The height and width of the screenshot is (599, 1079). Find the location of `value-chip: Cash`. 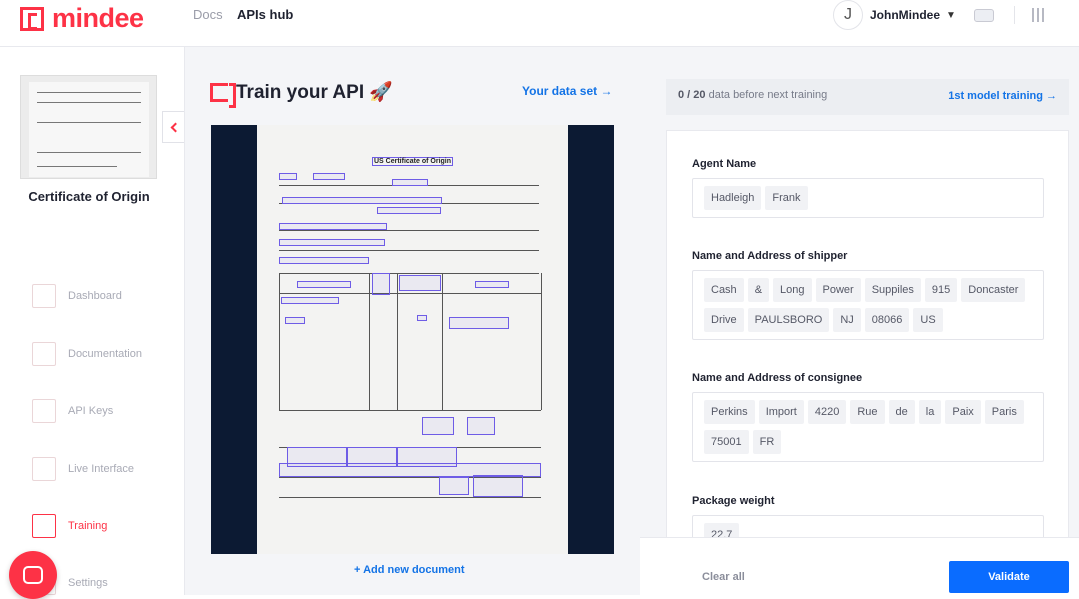

value-chip: Cash is located at coordinates (724, 290).